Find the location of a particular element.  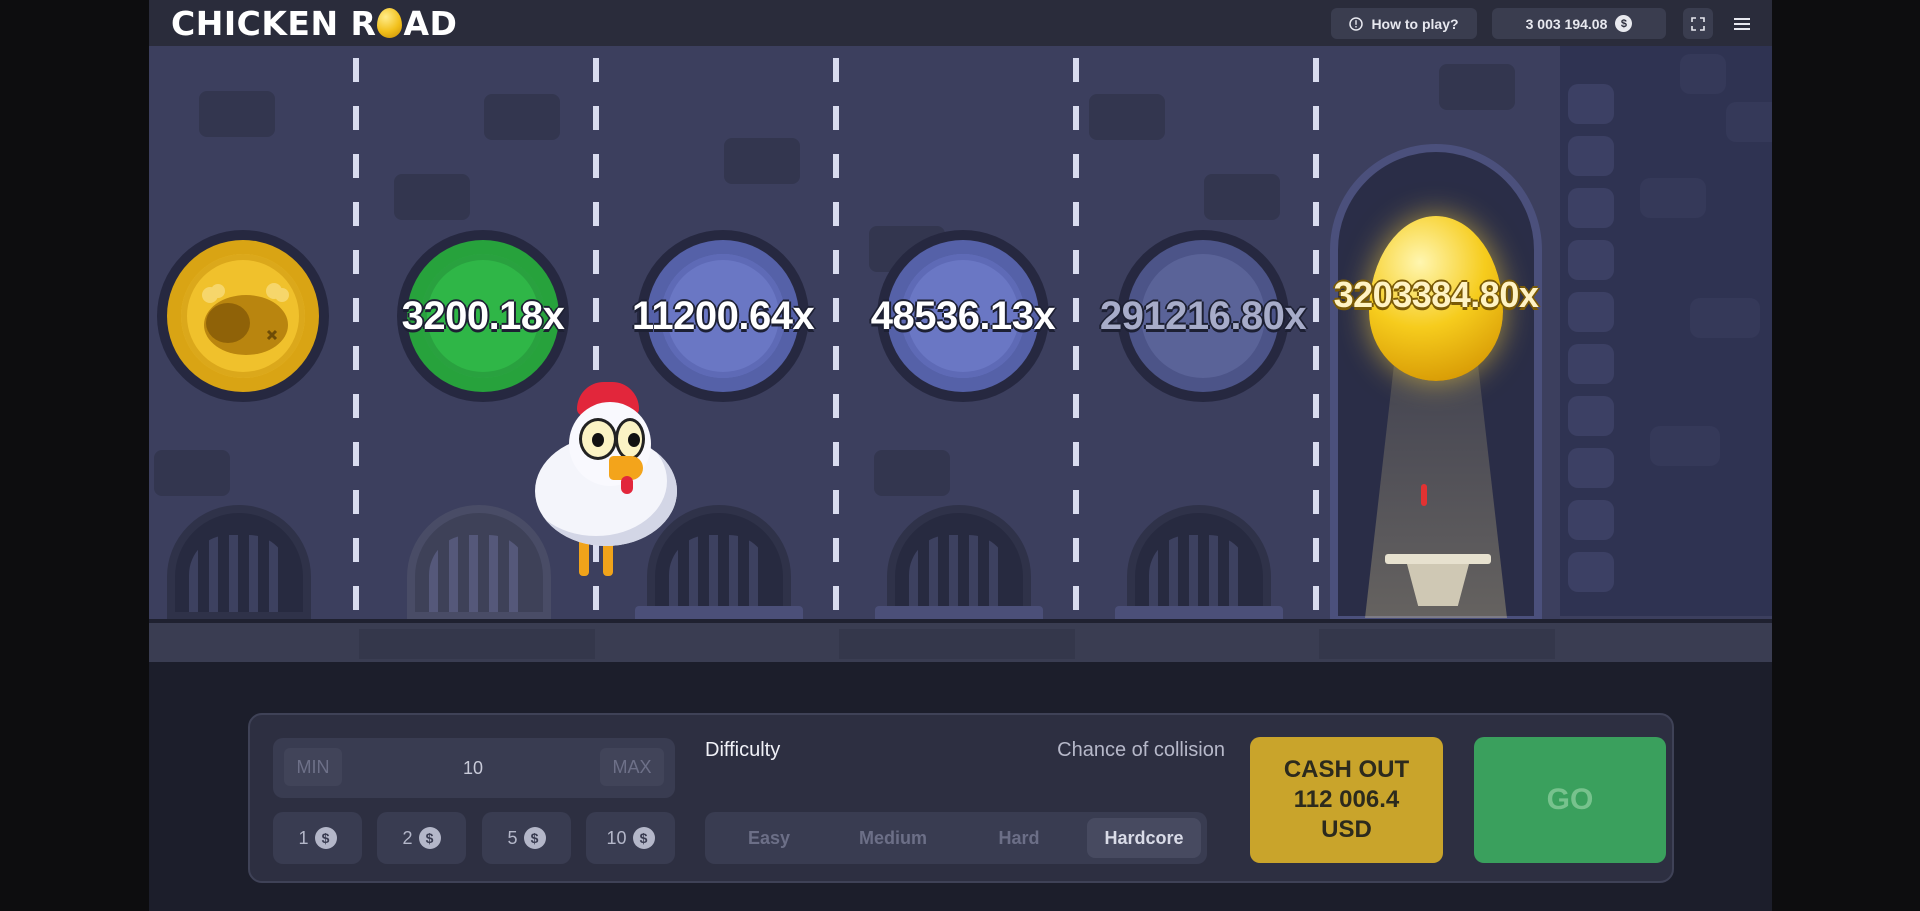

chicken-character is located at coordinates (607, 484).